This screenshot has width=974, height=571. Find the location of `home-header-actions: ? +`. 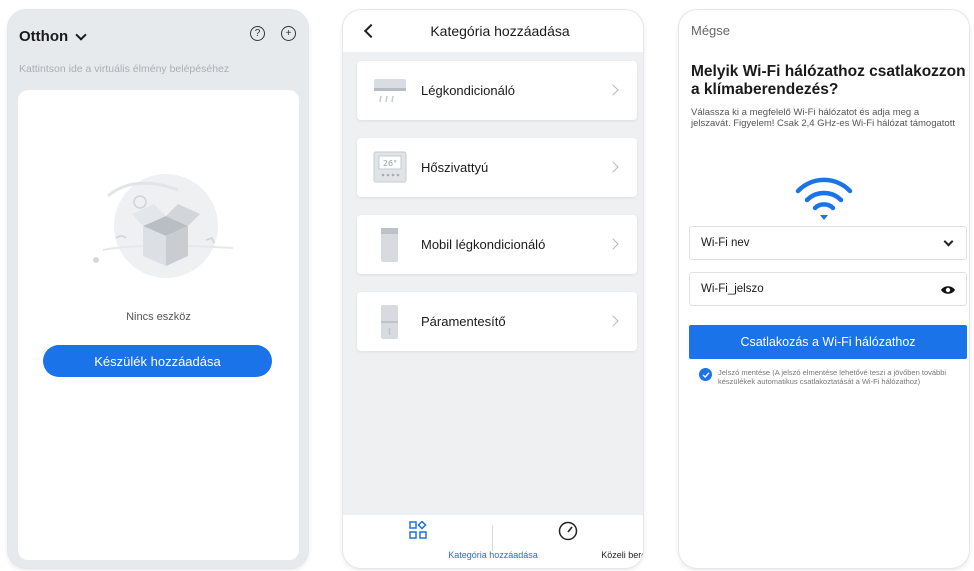

home-header-actions: ? + is located at coordinates (273, 33).